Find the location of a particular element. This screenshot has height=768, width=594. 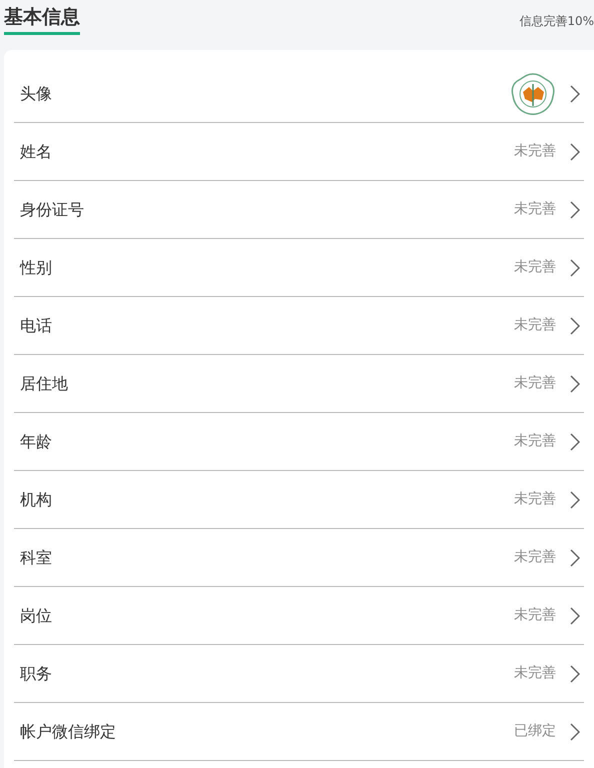

row-value: 已绑定 is located at coordinates (535, 731).